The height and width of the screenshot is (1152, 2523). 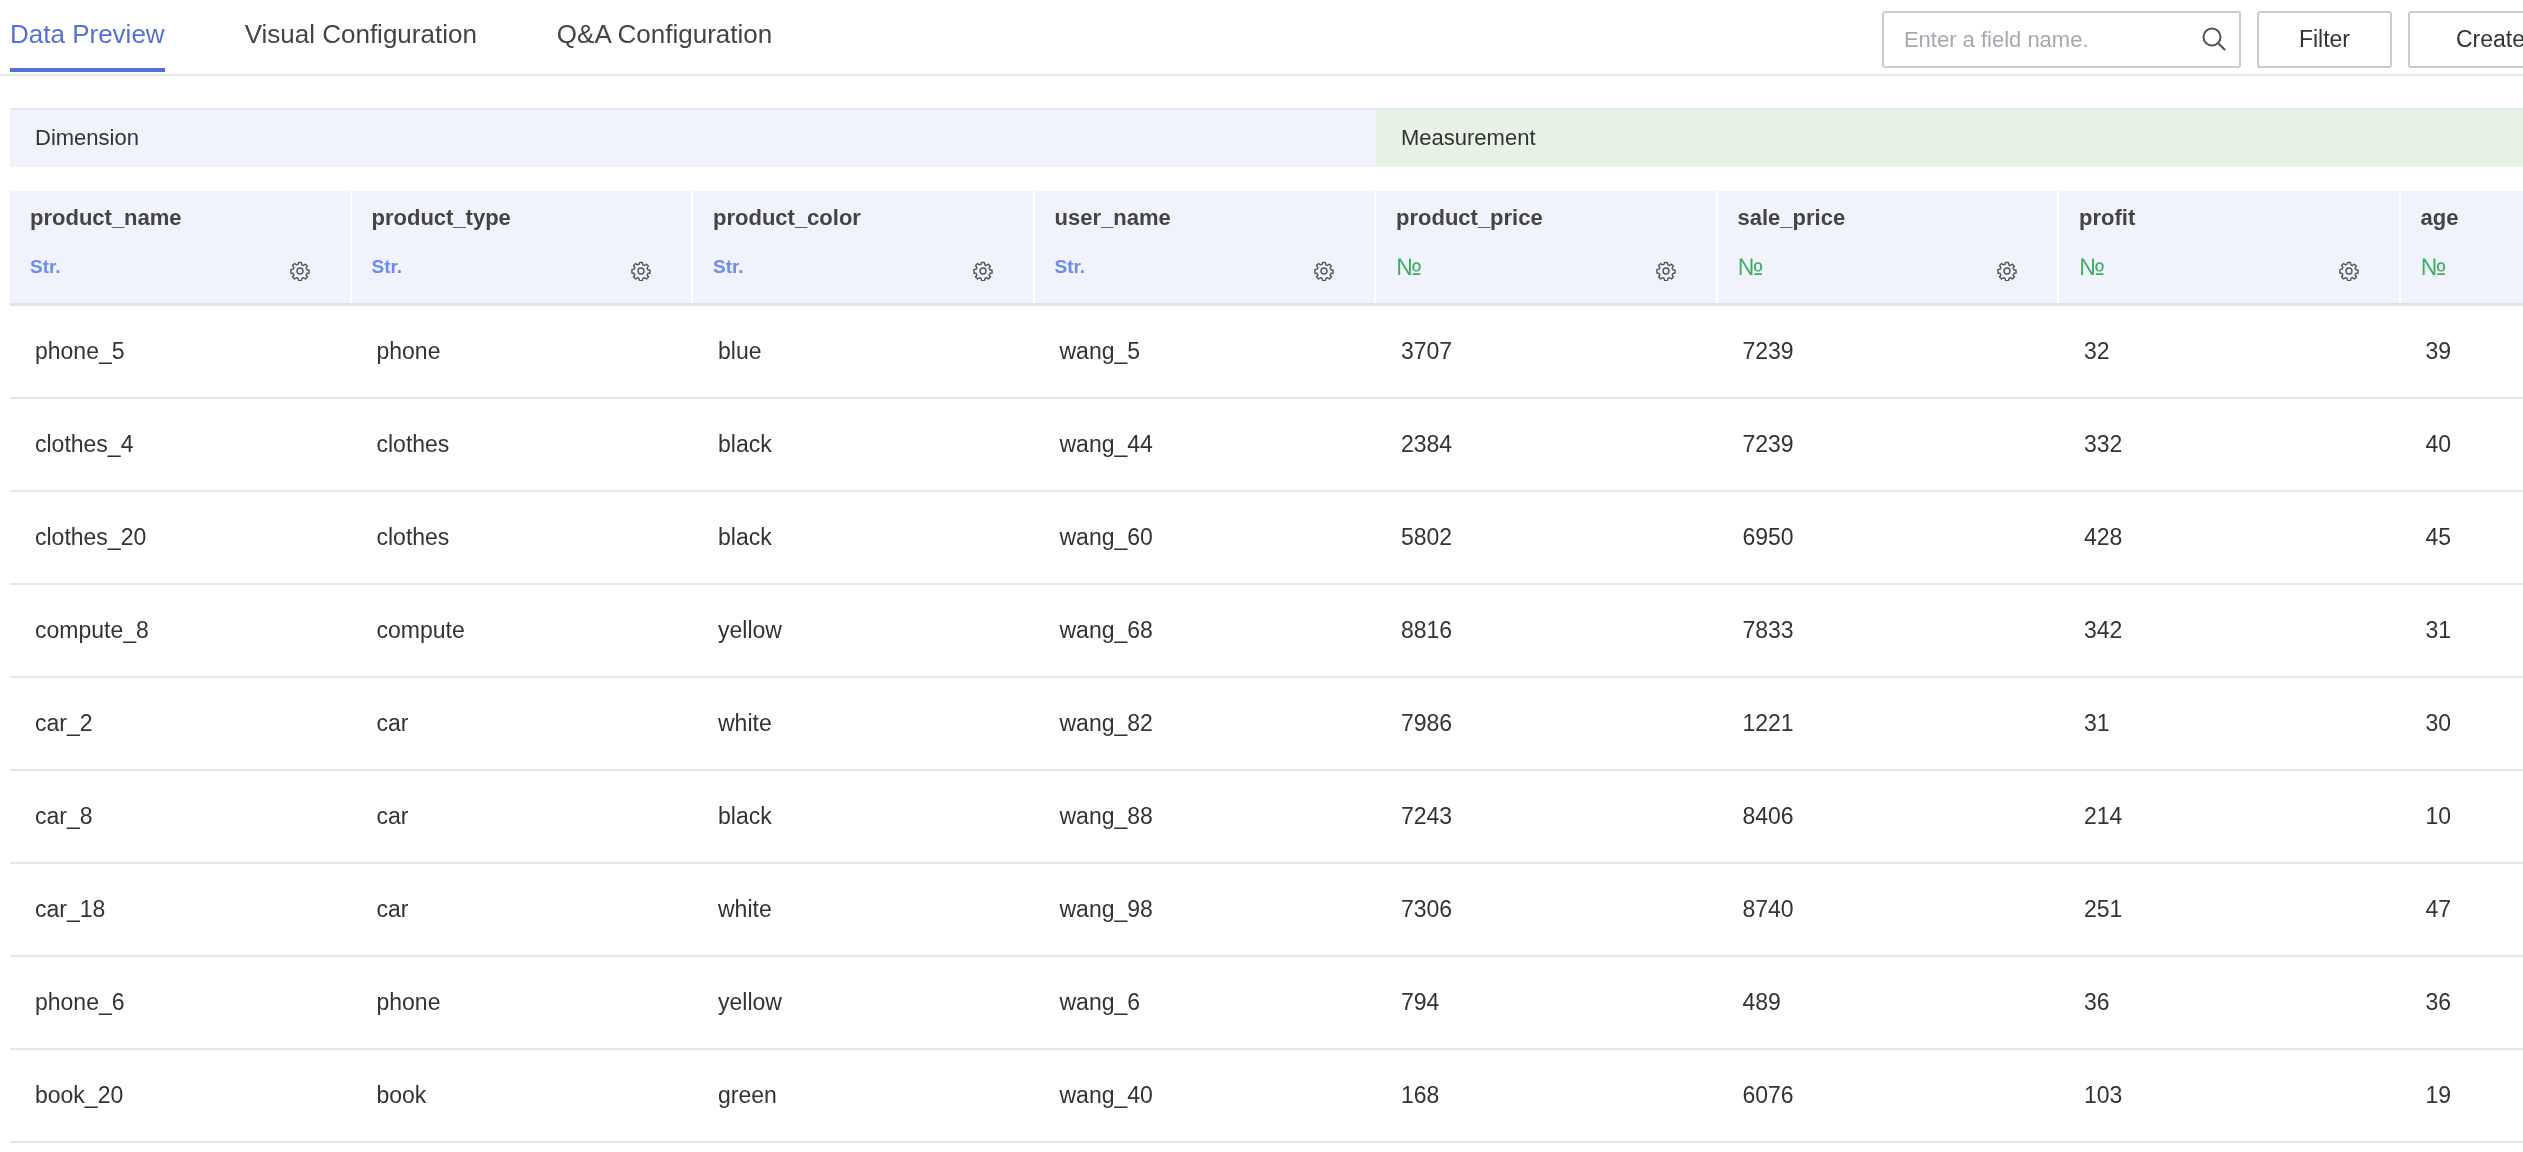 I want to click on table-cell-text: 8816, so click(x=1427, y=630).